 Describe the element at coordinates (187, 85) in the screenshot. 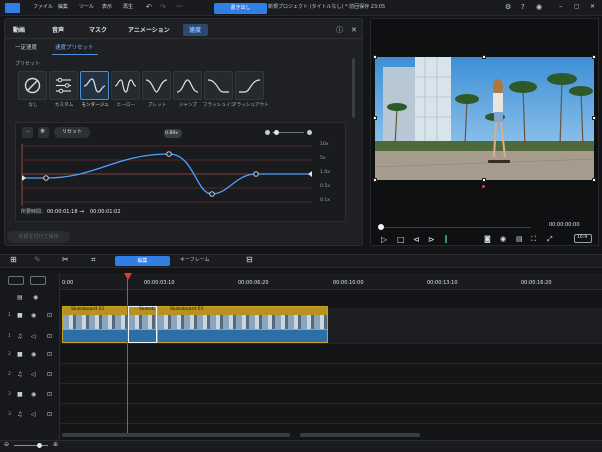

I see `preset-jump` at that location.